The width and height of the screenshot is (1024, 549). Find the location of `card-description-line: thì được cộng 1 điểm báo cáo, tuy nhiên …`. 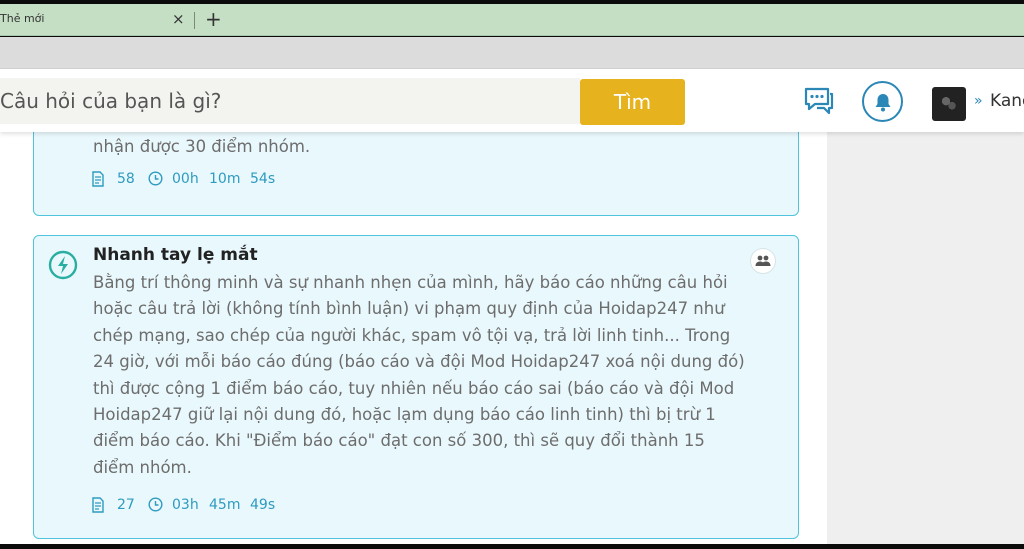

card-description-line: thì được cộng 1 điểm báo cáo, tuy nhiên … is located at coordinates (414, 388).